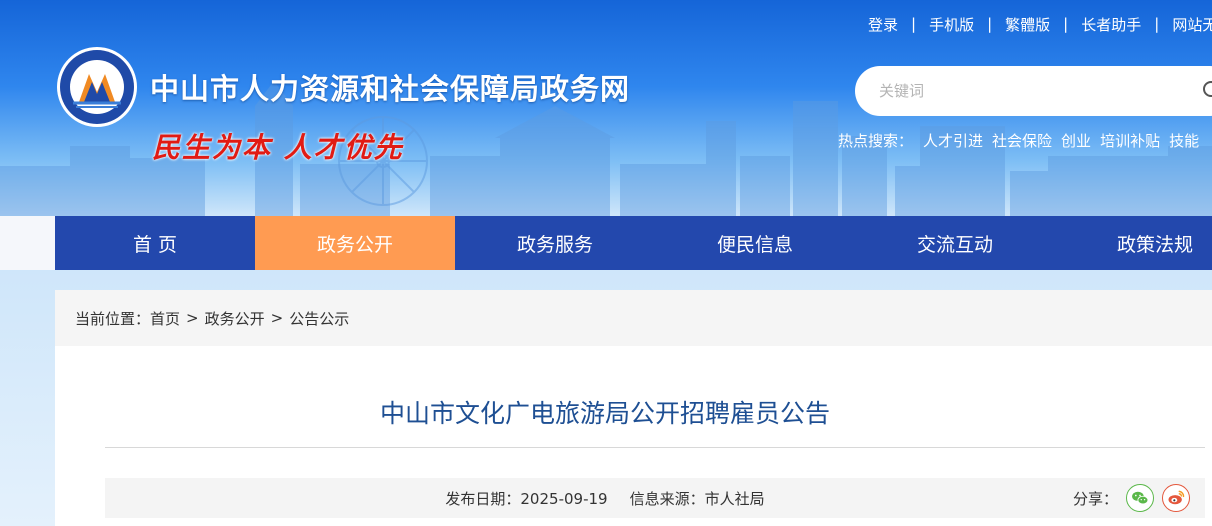 The width and height of the screenshot is (1212, 526). What do you see at coordinates (955, 243) in the screenshot?
I see `nav-item-interaction: 交流互动` at bounding box center [955, 243].